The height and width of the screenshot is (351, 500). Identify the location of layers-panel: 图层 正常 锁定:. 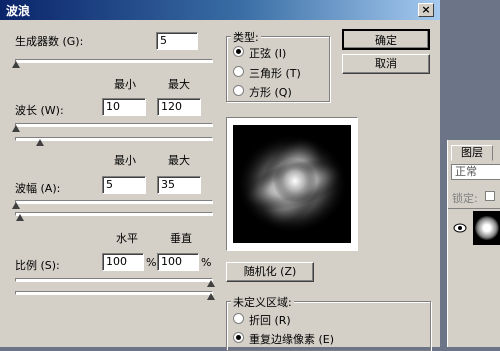
(473, 243).